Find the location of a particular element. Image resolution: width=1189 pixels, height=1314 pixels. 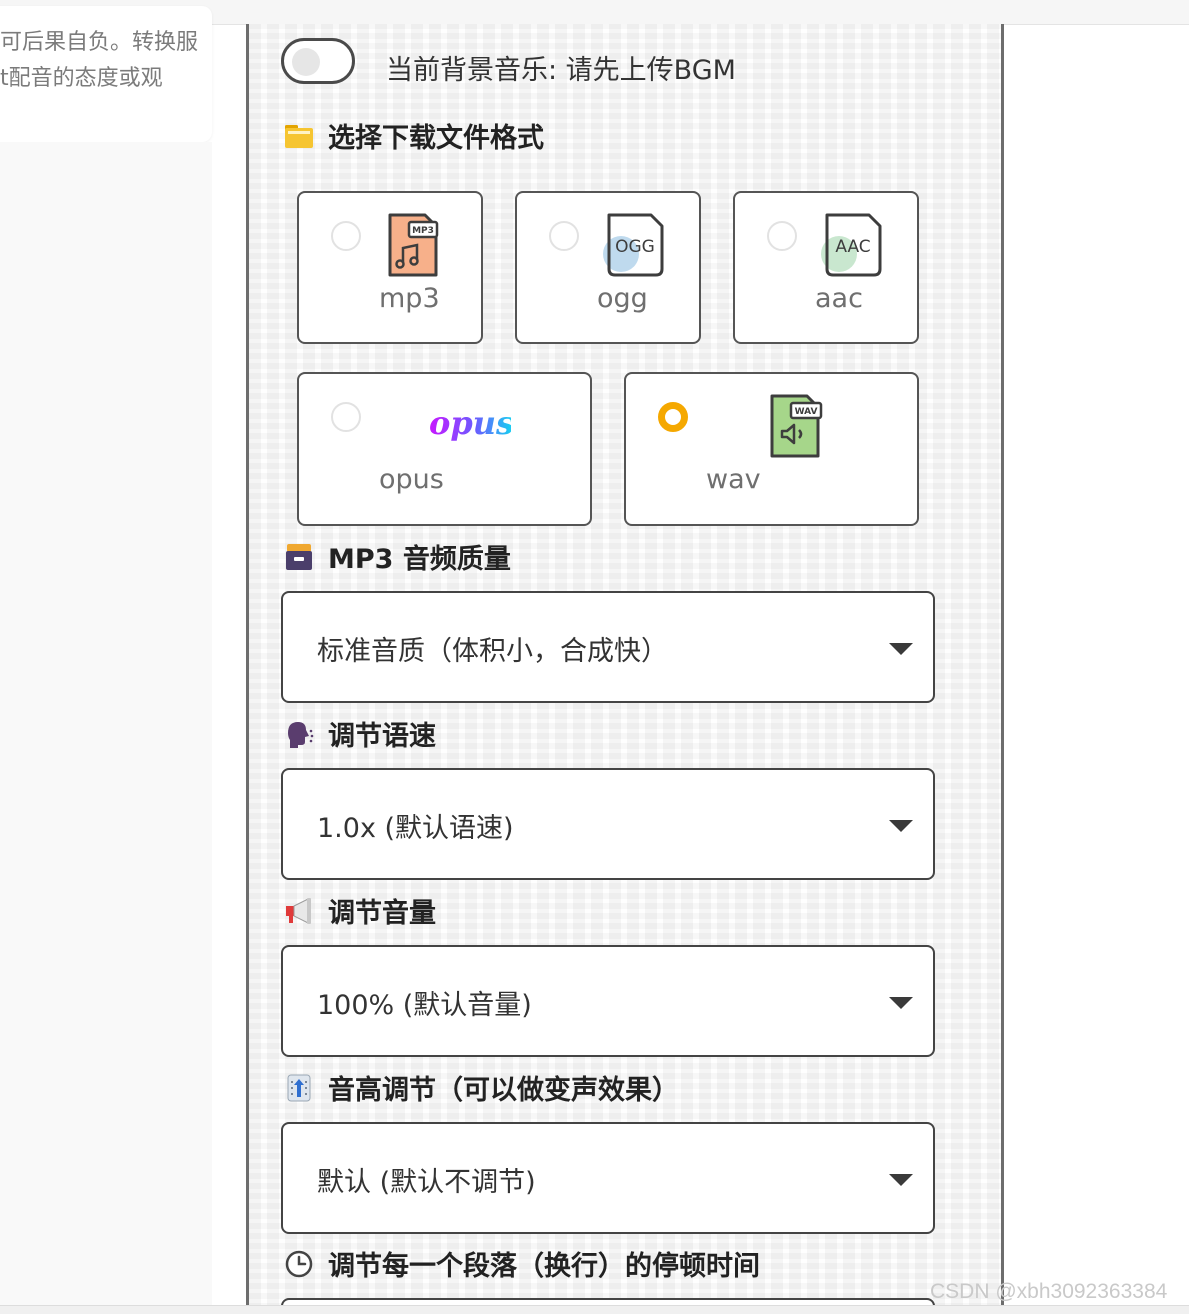

download-format-heading: 选择下载文件格式 is located at coordinates (414, 135).